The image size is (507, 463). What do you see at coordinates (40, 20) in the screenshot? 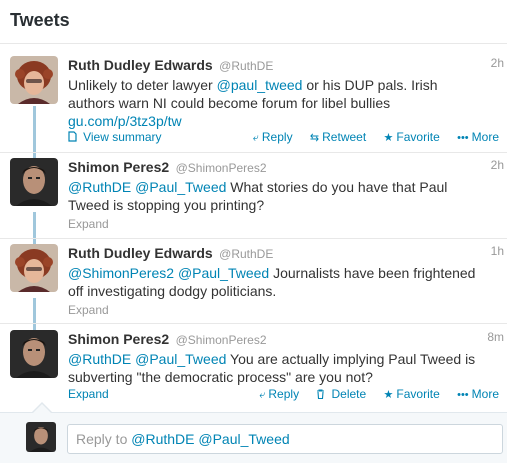
I see `page-title: Tweets` at bounding box center [40, 20].